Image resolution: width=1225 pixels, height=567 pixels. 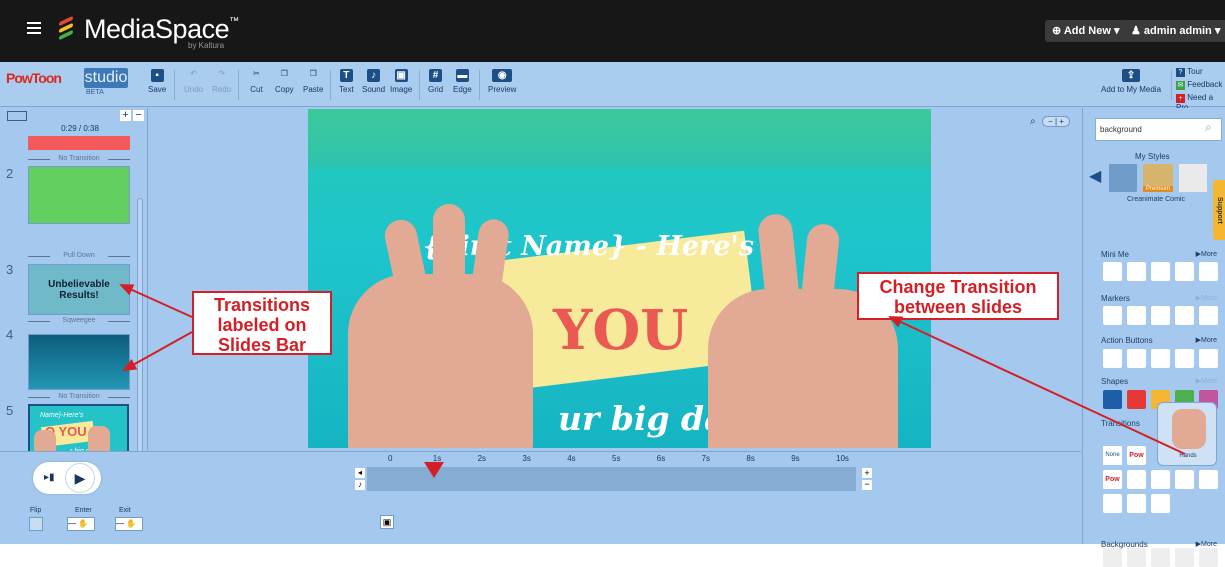 What do you see at coordinates (79, 320) in the screenshot?
I see `slide-transition-label: Sqweegee` at bounding box center [79, 320].